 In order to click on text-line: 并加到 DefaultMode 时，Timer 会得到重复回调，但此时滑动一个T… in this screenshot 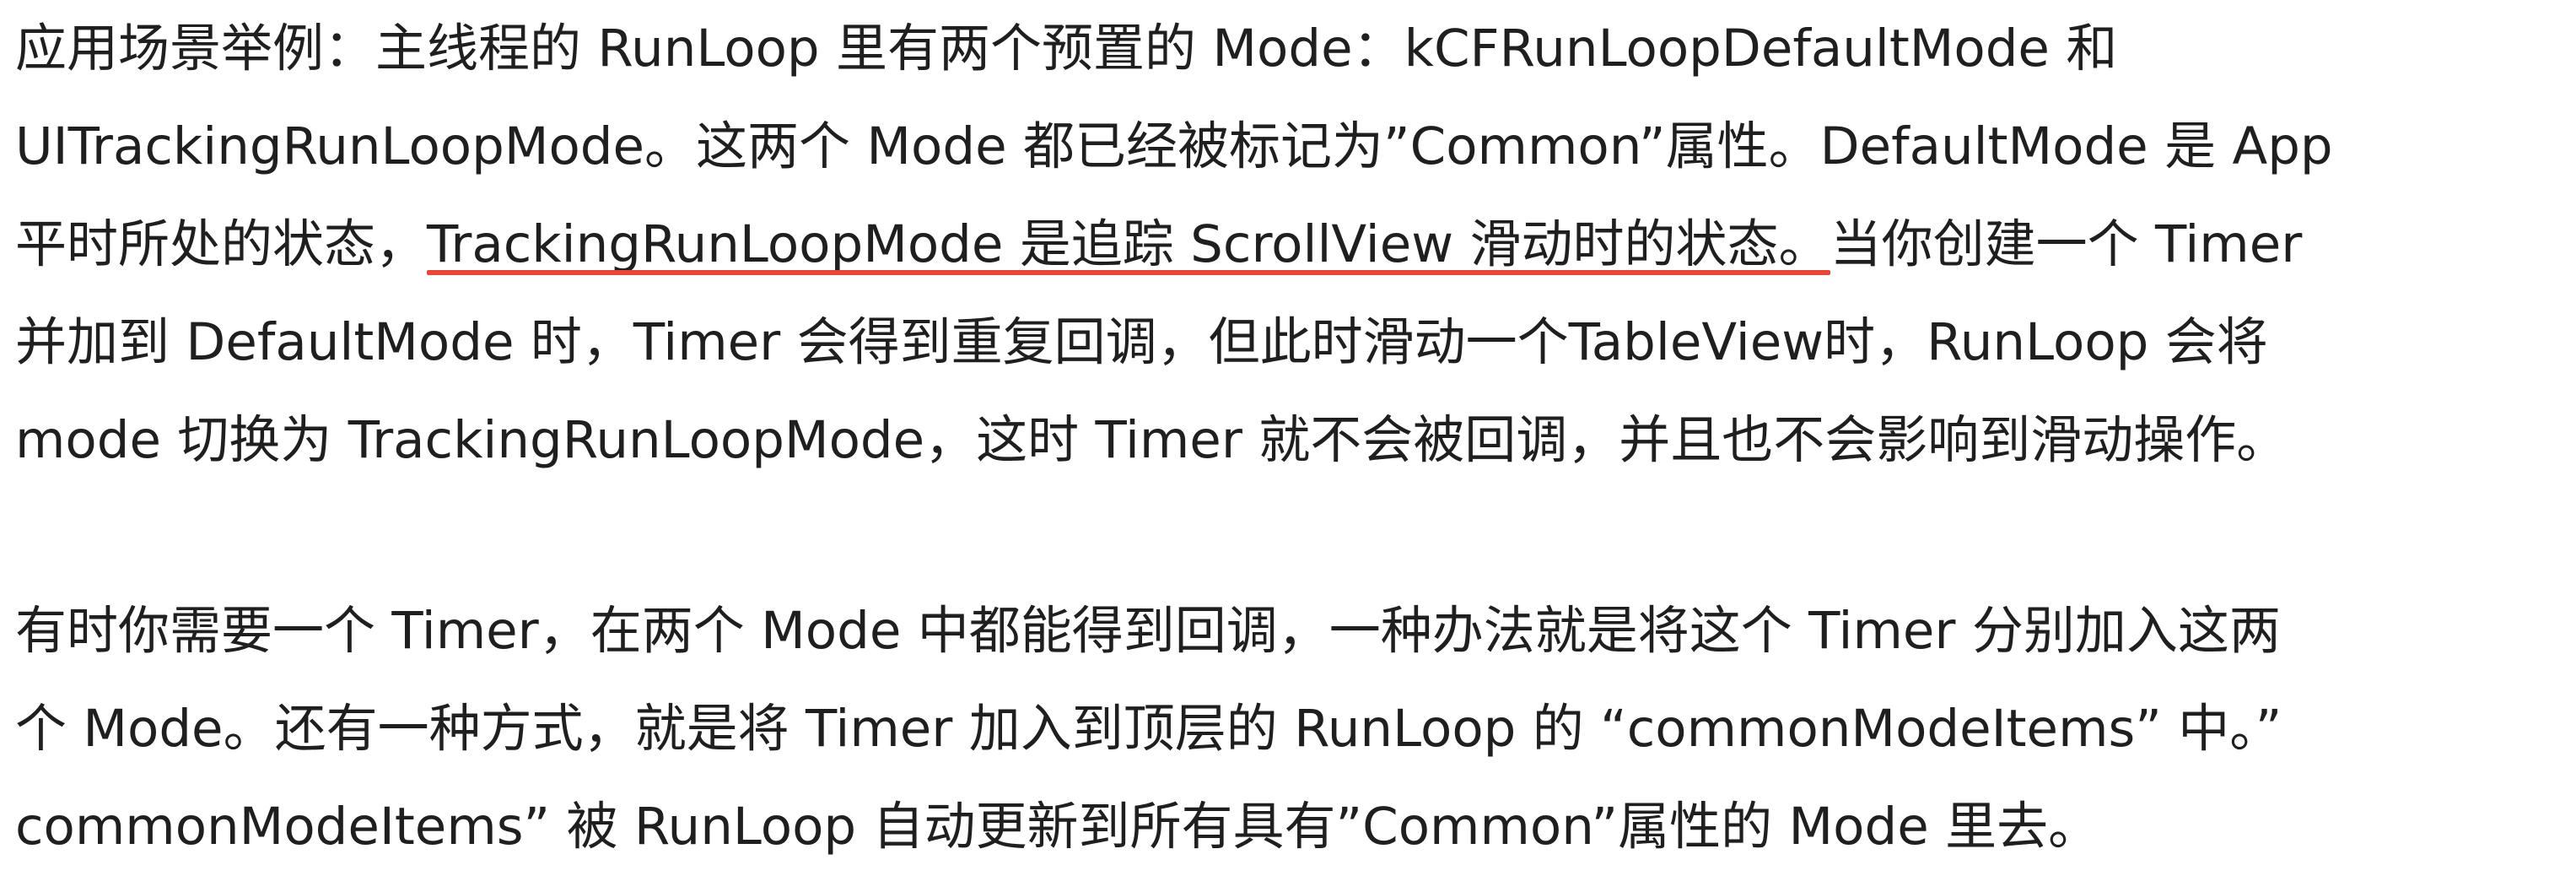, I will do `click(1141, 342)`.